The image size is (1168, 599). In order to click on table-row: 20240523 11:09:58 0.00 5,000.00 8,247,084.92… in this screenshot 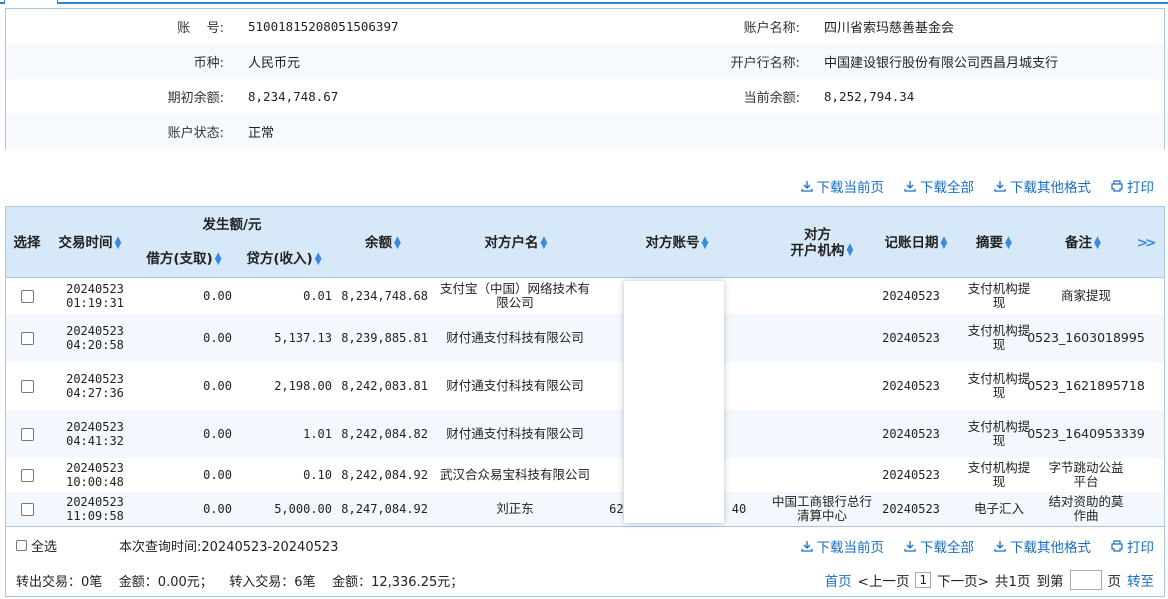, I will do `click(585, 509)`.